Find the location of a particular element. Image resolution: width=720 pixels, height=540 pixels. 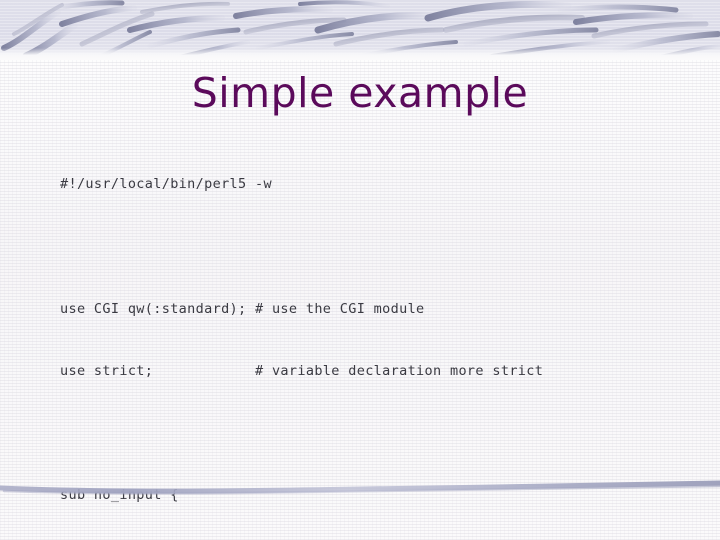

page-title: Simple example is located at coordinates (360, 93).